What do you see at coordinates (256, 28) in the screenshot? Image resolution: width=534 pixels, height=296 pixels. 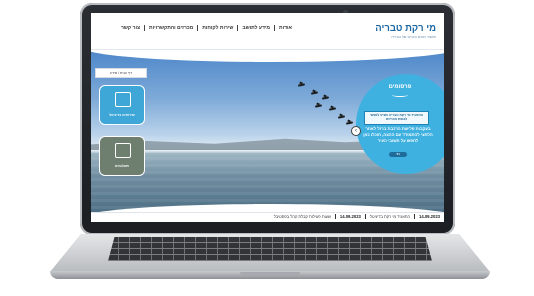 I see `nav-item-resident-info: מידע לתושב` at bounding box center [256, 28].